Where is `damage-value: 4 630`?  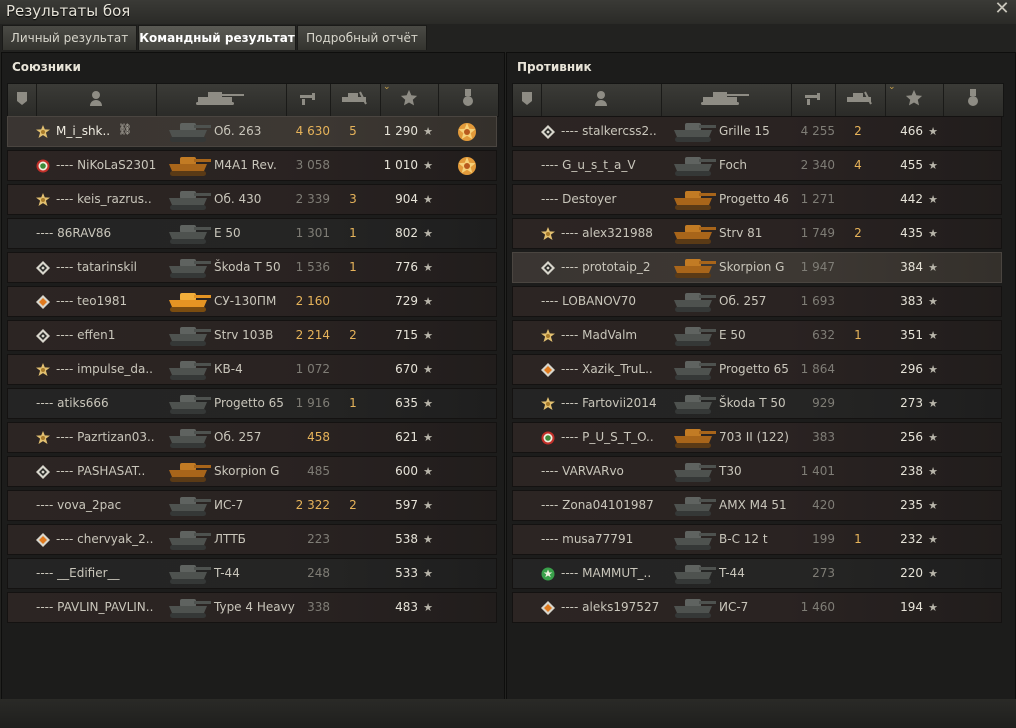
damage-value: 4 630 is located at coordinates (312, 131).